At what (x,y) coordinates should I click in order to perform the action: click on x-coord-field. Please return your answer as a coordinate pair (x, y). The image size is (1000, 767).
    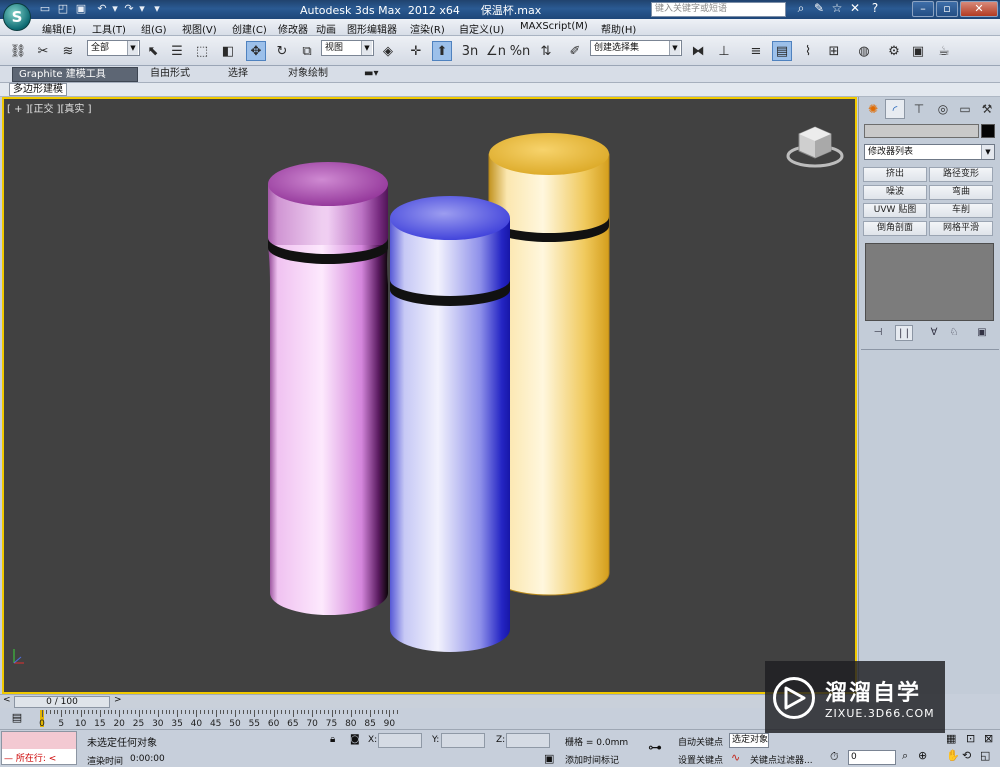
    Looking at the image, I should click on (400, 740).